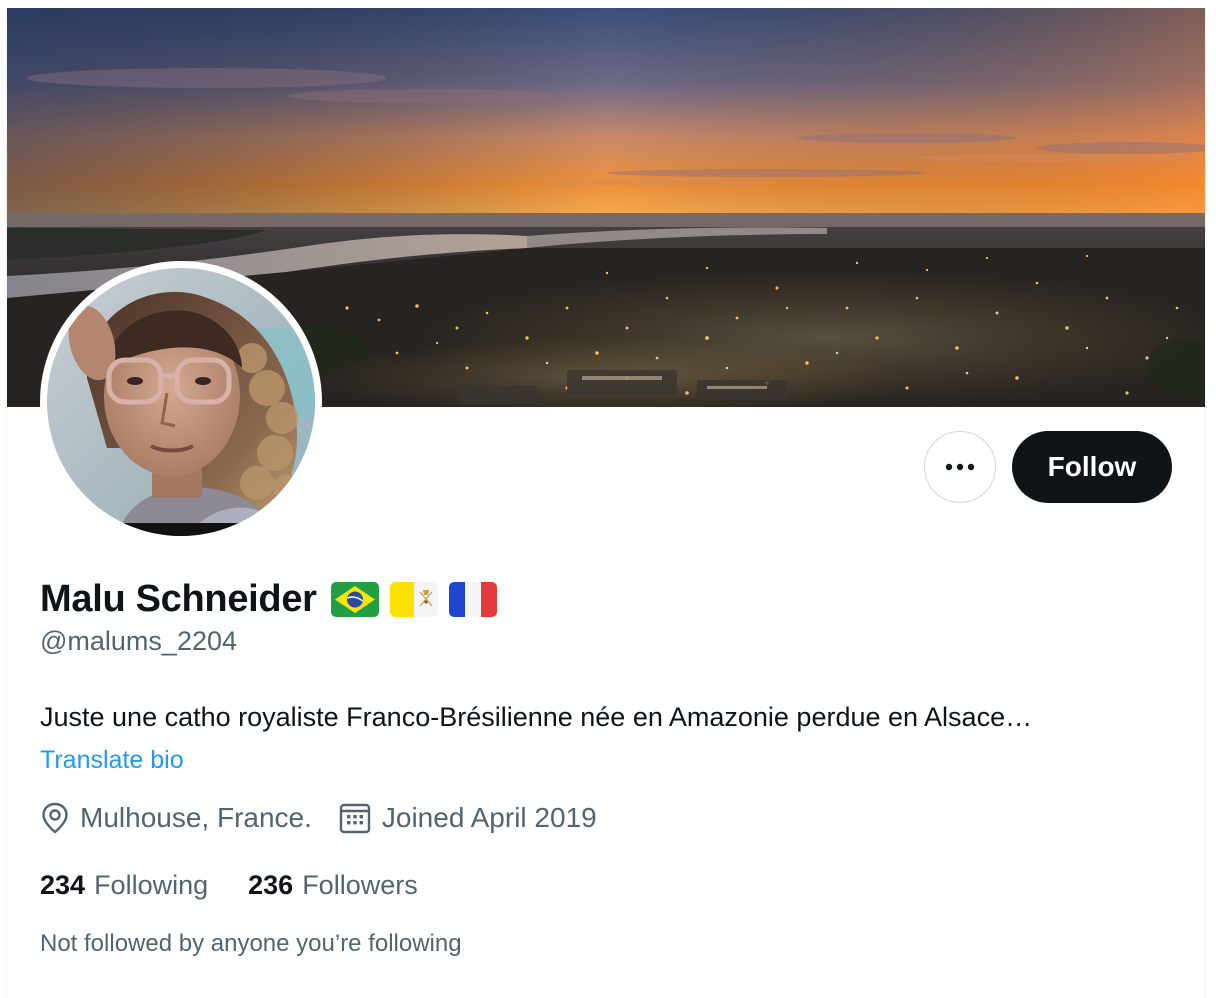 Image resolution: width=1216 pixels, height=998 pixels. Describe the element at coordinates (196, 817) in the screenshot. I see `location-text: Mulhouse, France.` at that location.